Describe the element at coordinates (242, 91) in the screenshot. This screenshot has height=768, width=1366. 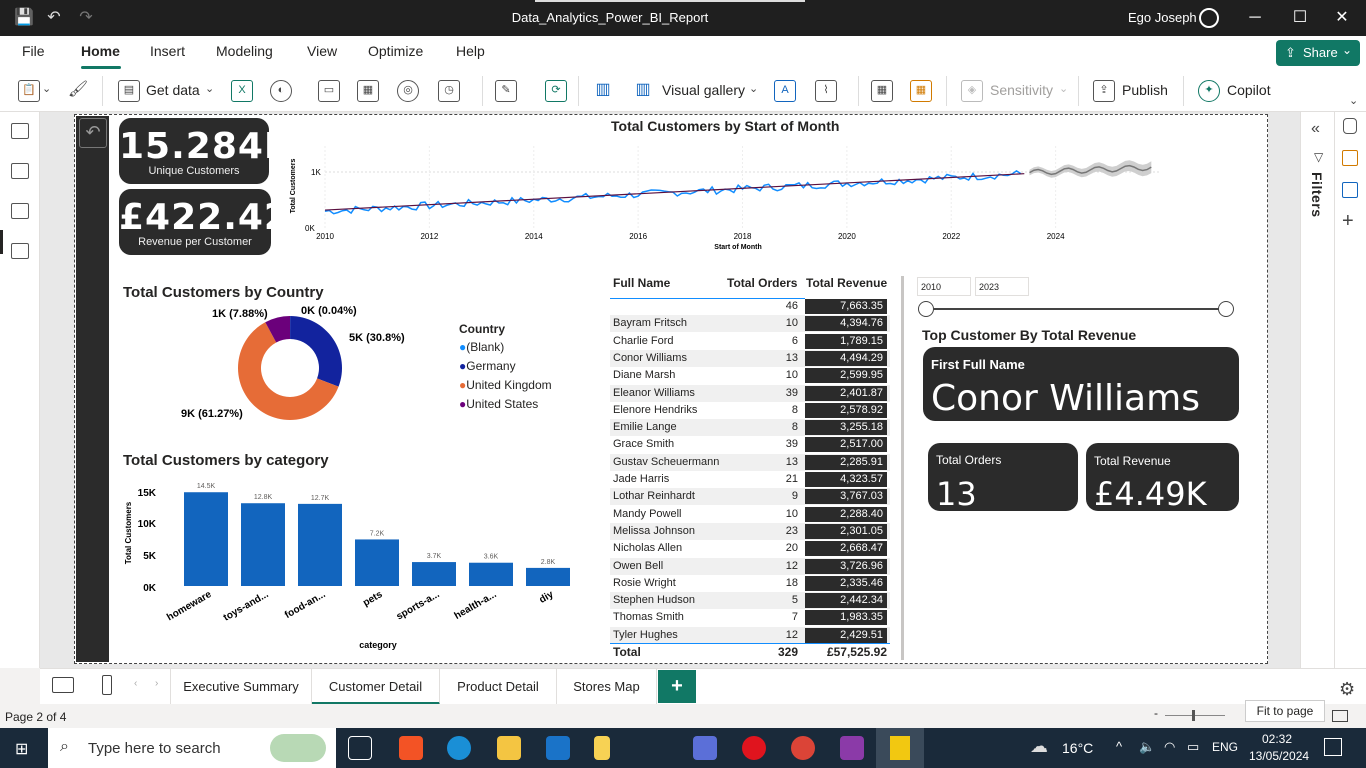
I see `excel-icon: X` at that location.